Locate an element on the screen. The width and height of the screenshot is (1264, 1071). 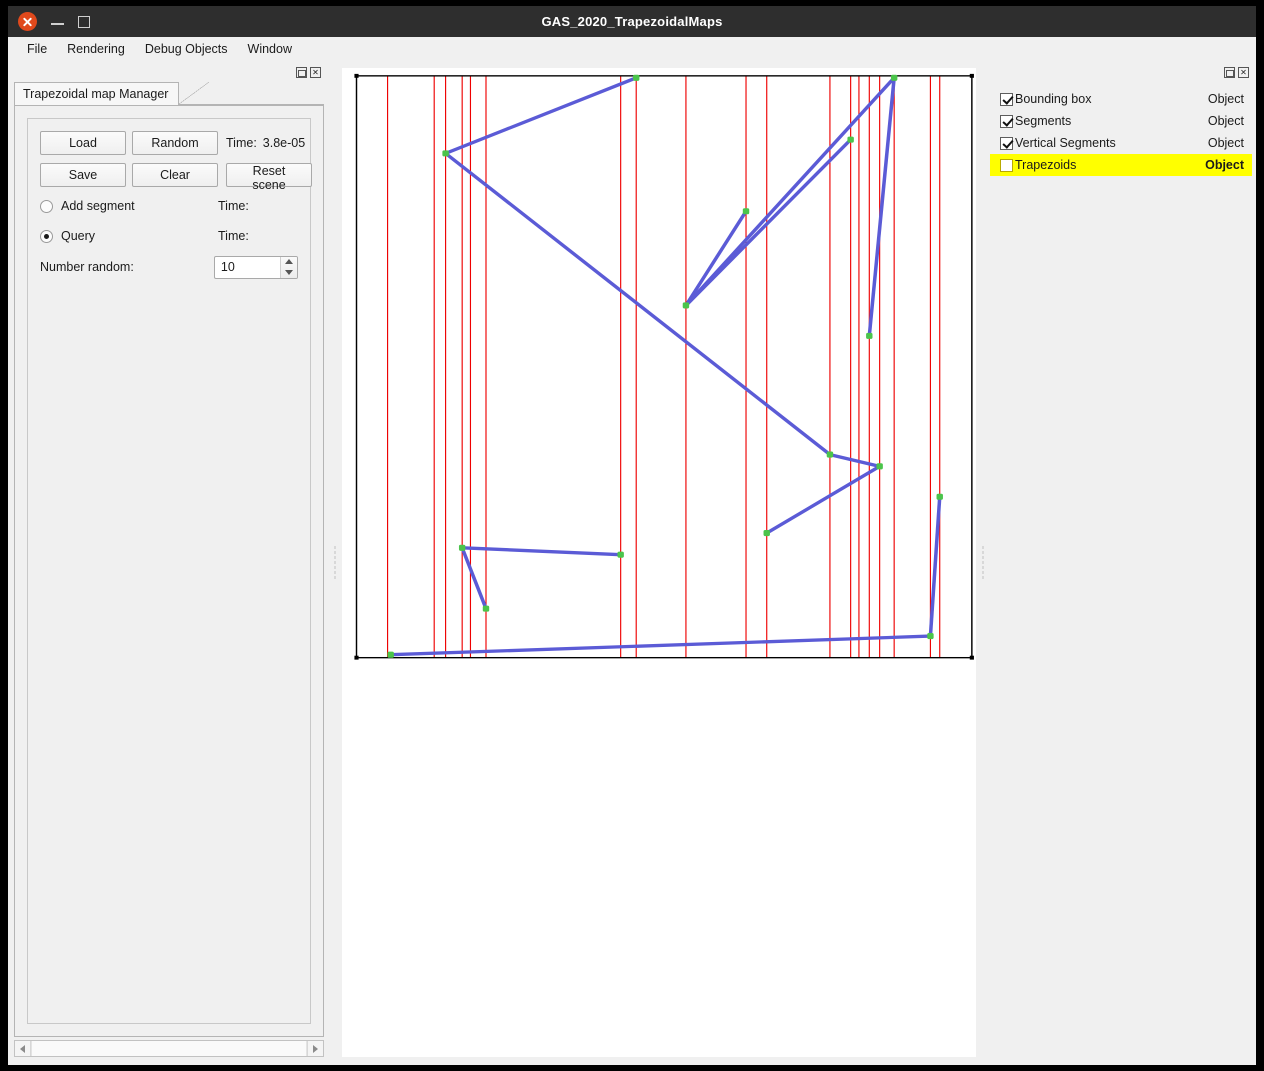
stepper-down-icon is located at coordinates (289, 272).